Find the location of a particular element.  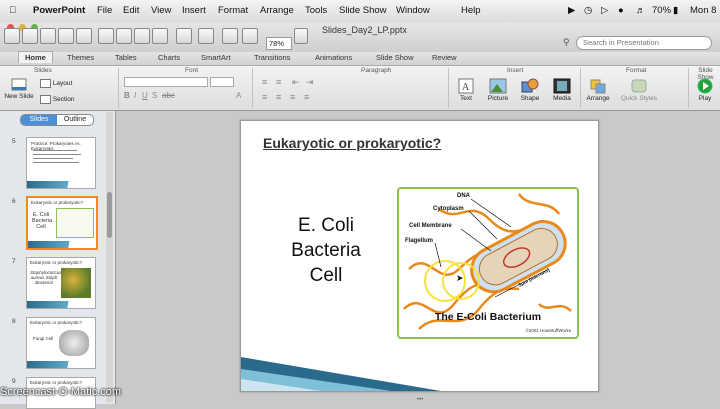

tab-transitions: Transitions is located at coordinates (272, 57).